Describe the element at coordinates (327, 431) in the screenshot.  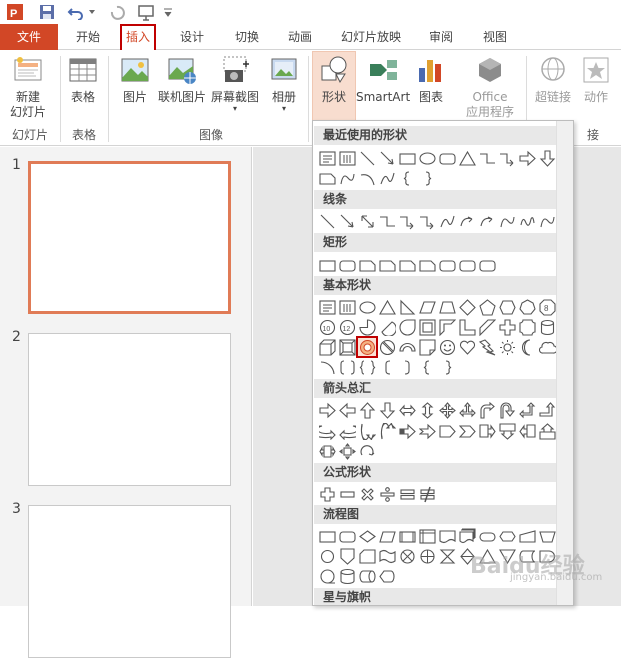
I see `shape-curvedR-icon` at that location.